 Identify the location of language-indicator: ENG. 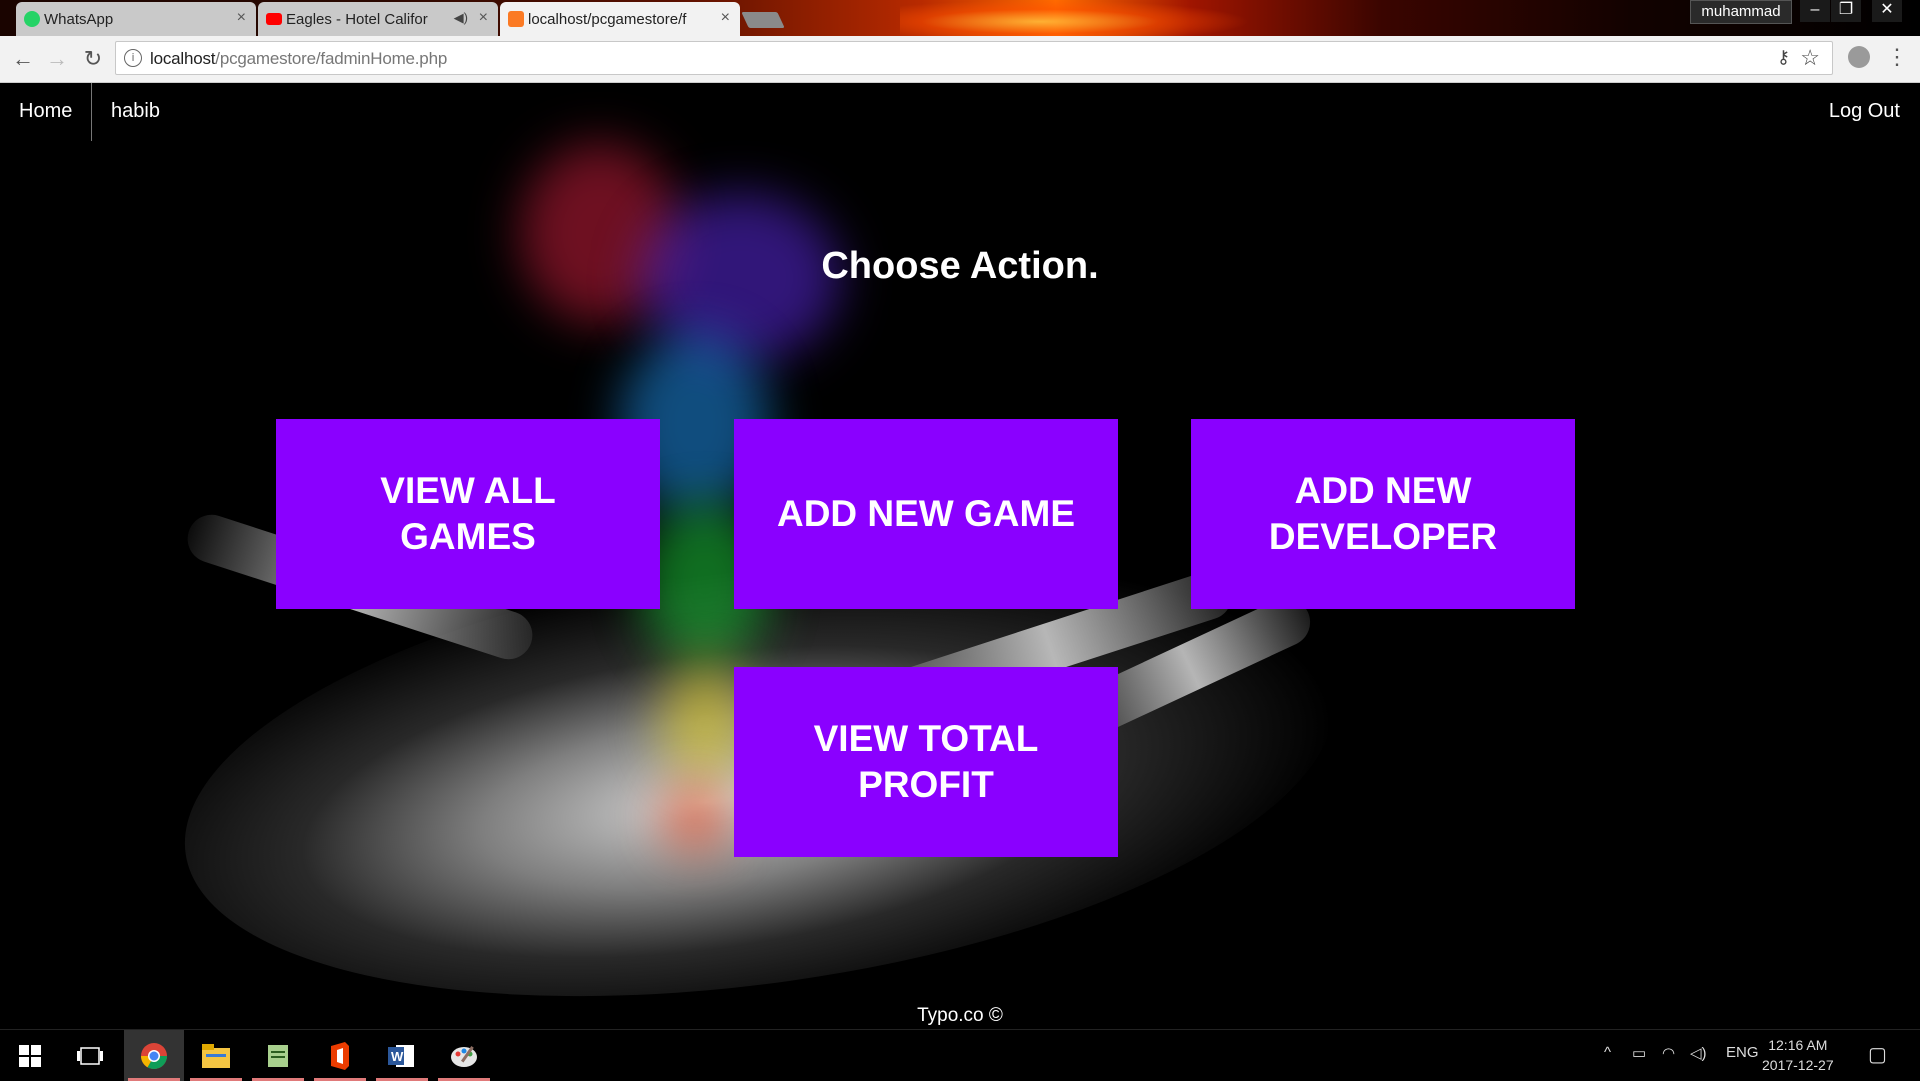
(1742, 1052).